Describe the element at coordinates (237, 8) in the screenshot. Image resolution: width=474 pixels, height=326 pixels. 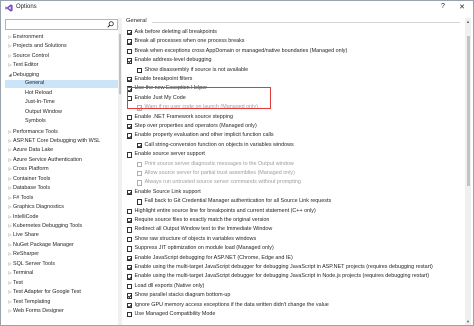
I see `title-bar: Options ? ✕` at that location.